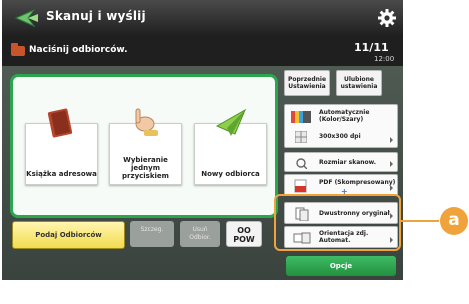 This screenshot has height=304, width=469. What do you see at coordinates (301, 137) in the screenshot?
I see `resolution-icon` at bounding box center [301, 137].